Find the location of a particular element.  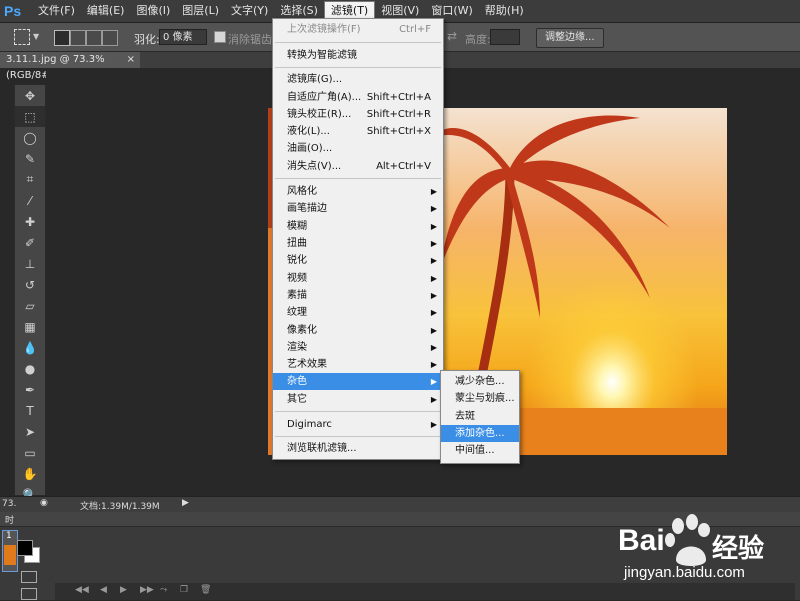

photoshop-logo: Ps is located at coordinates (13, 11).